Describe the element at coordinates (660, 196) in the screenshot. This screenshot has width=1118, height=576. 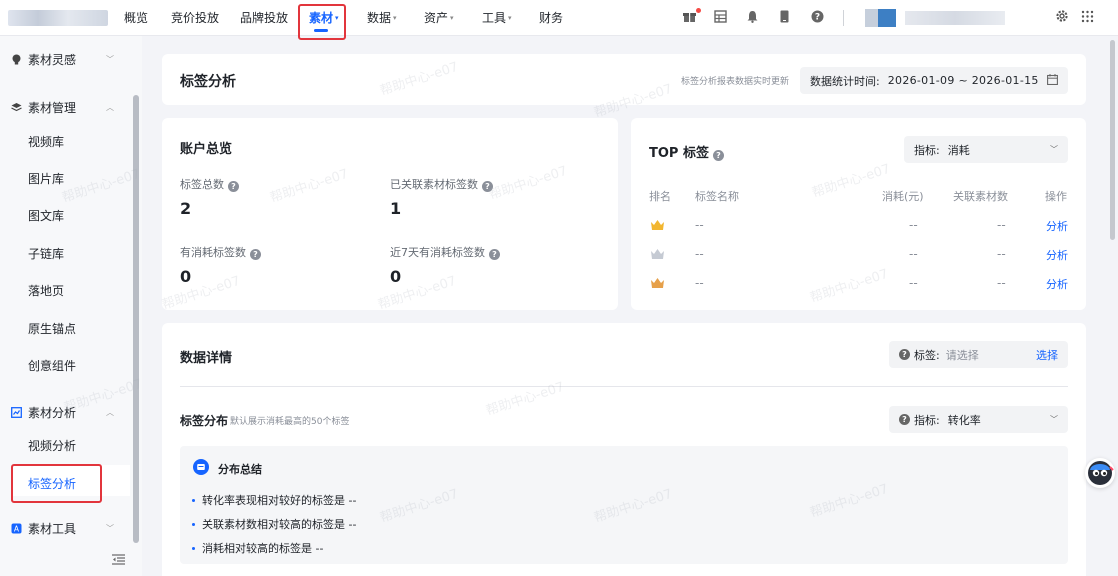
I see `col-rank: 排名` at that location.